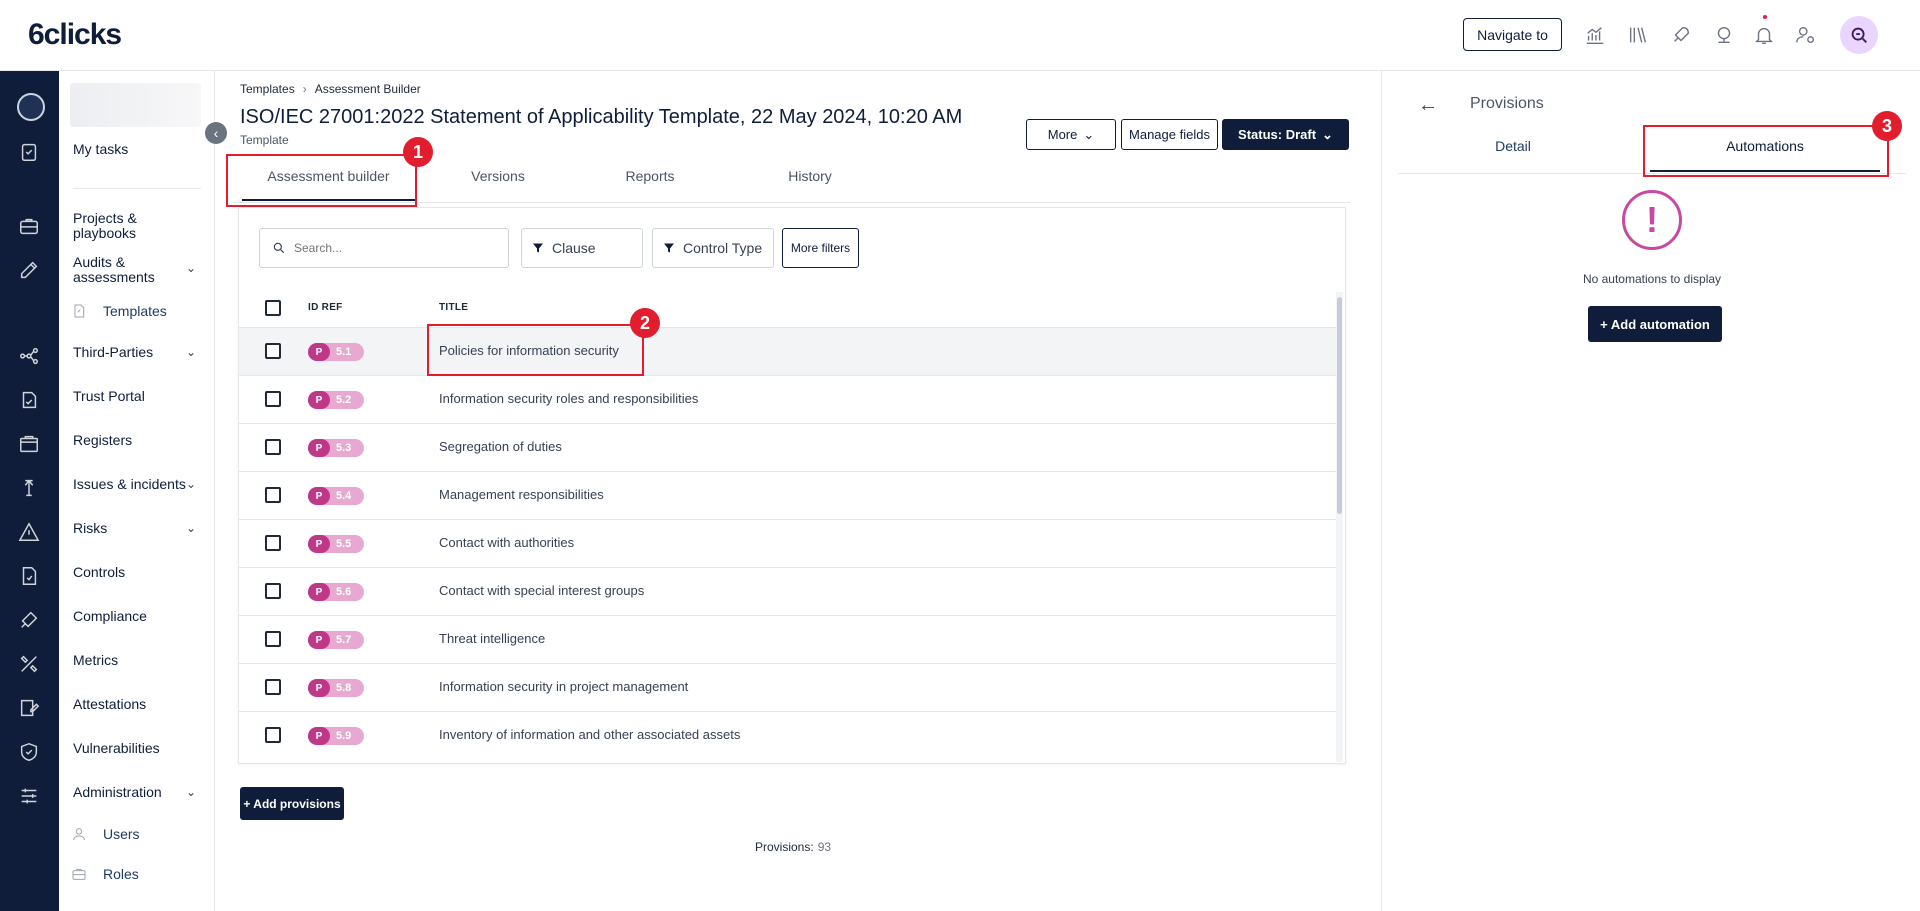 The width and height of the screenshot is (1920, 911). Describe the element at coordinates (1638, 35) in the screenshot. I see `library-icon` at that location.